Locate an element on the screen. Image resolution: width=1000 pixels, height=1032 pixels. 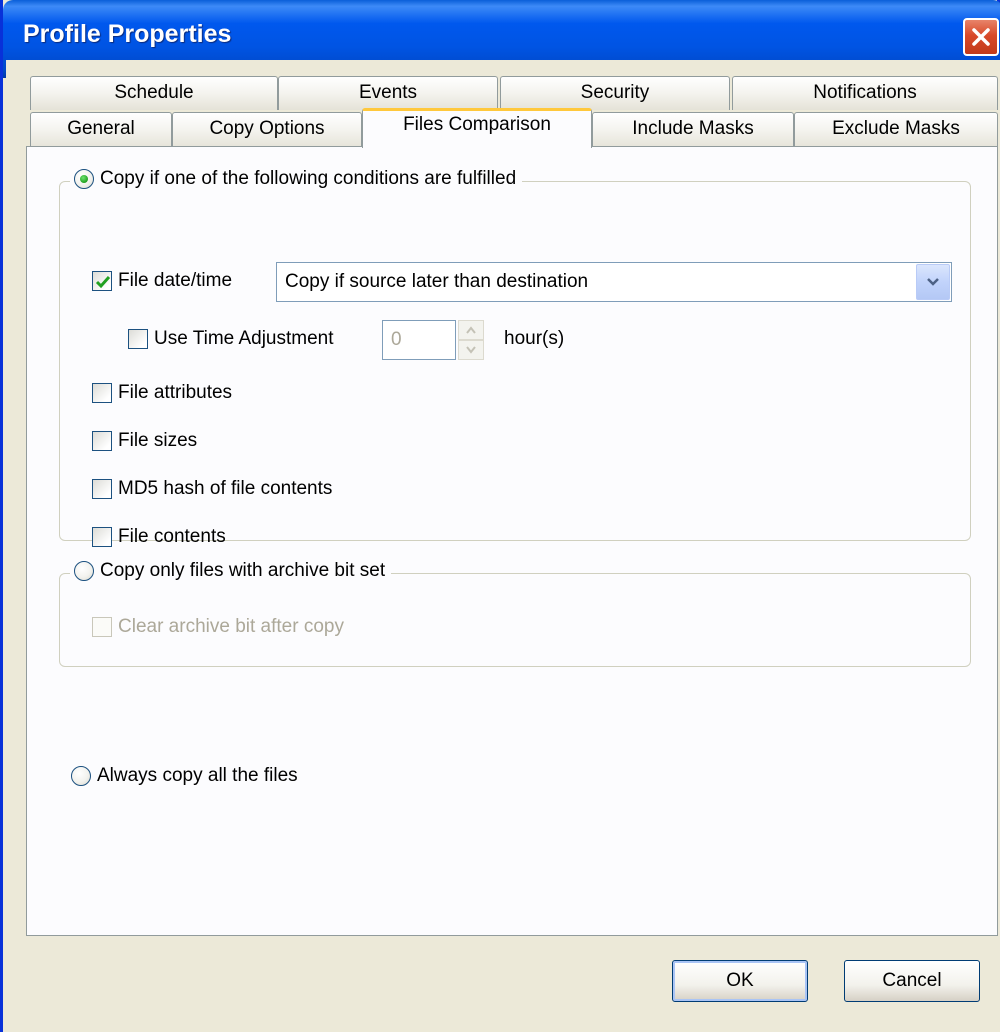
file-contents-label: File contents is located at coordinates (172, 536).